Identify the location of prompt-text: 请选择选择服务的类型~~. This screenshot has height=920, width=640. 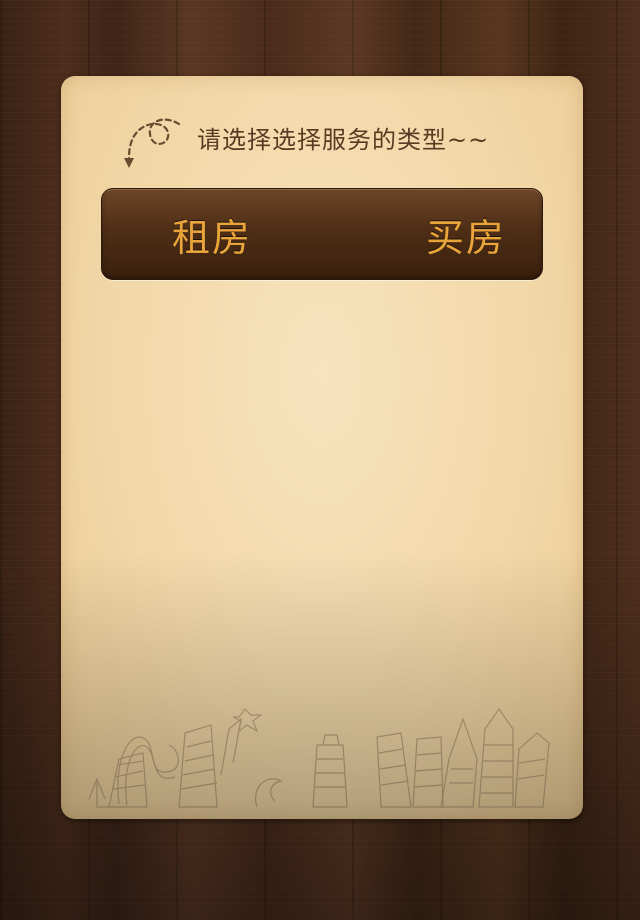
(343, 140).